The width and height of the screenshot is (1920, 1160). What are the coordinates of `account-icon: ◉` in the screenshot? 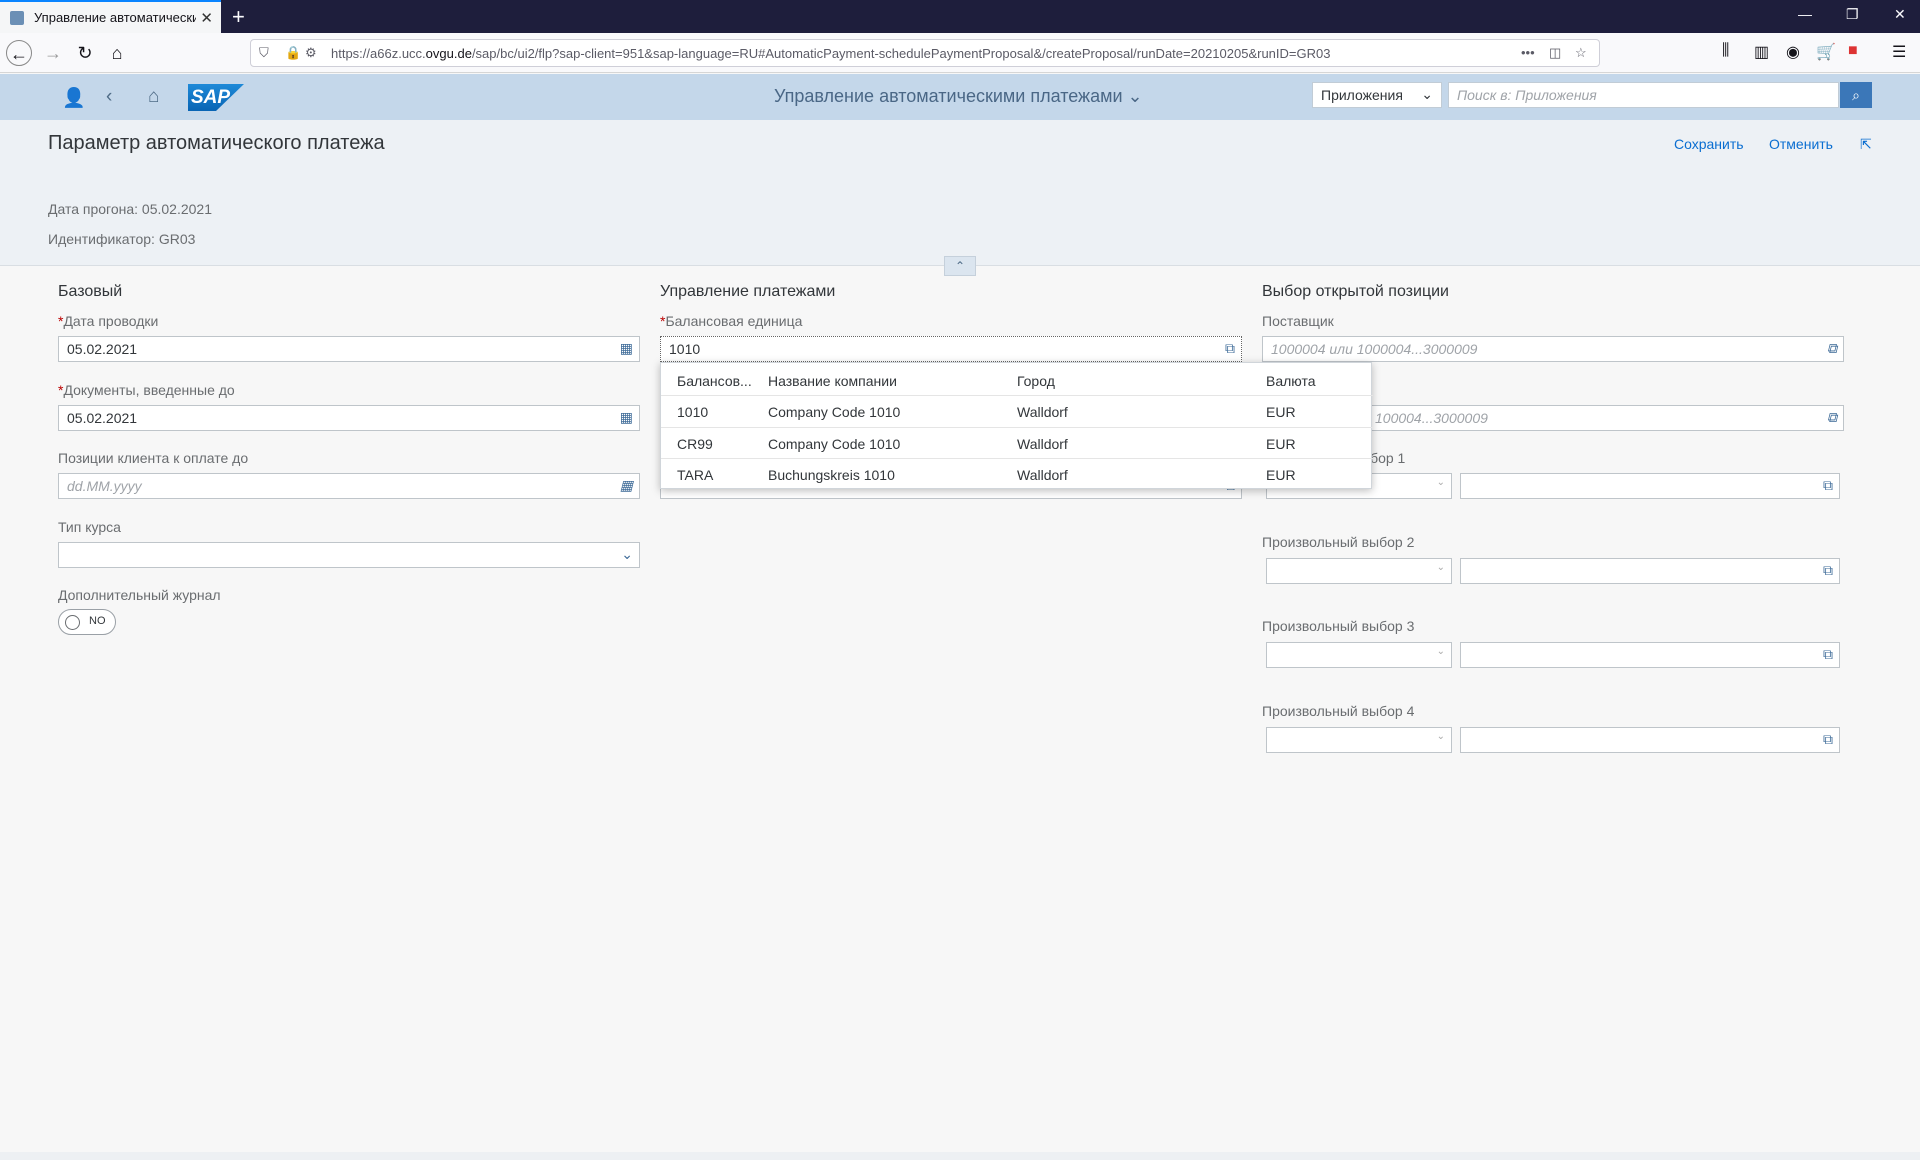 It's located at (1793, 52).